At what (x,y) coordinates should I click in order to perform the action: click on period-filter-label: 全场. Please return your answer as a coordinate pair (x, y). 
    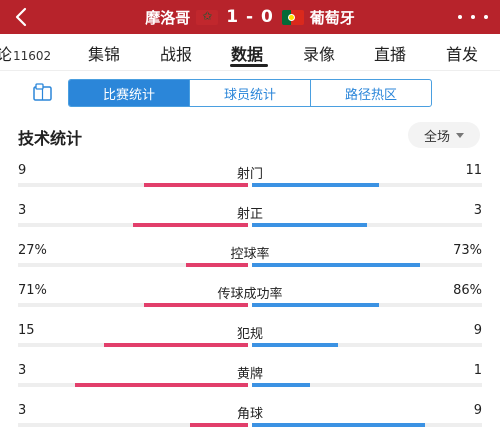
    Looking at the image, I should click on (436, 137).